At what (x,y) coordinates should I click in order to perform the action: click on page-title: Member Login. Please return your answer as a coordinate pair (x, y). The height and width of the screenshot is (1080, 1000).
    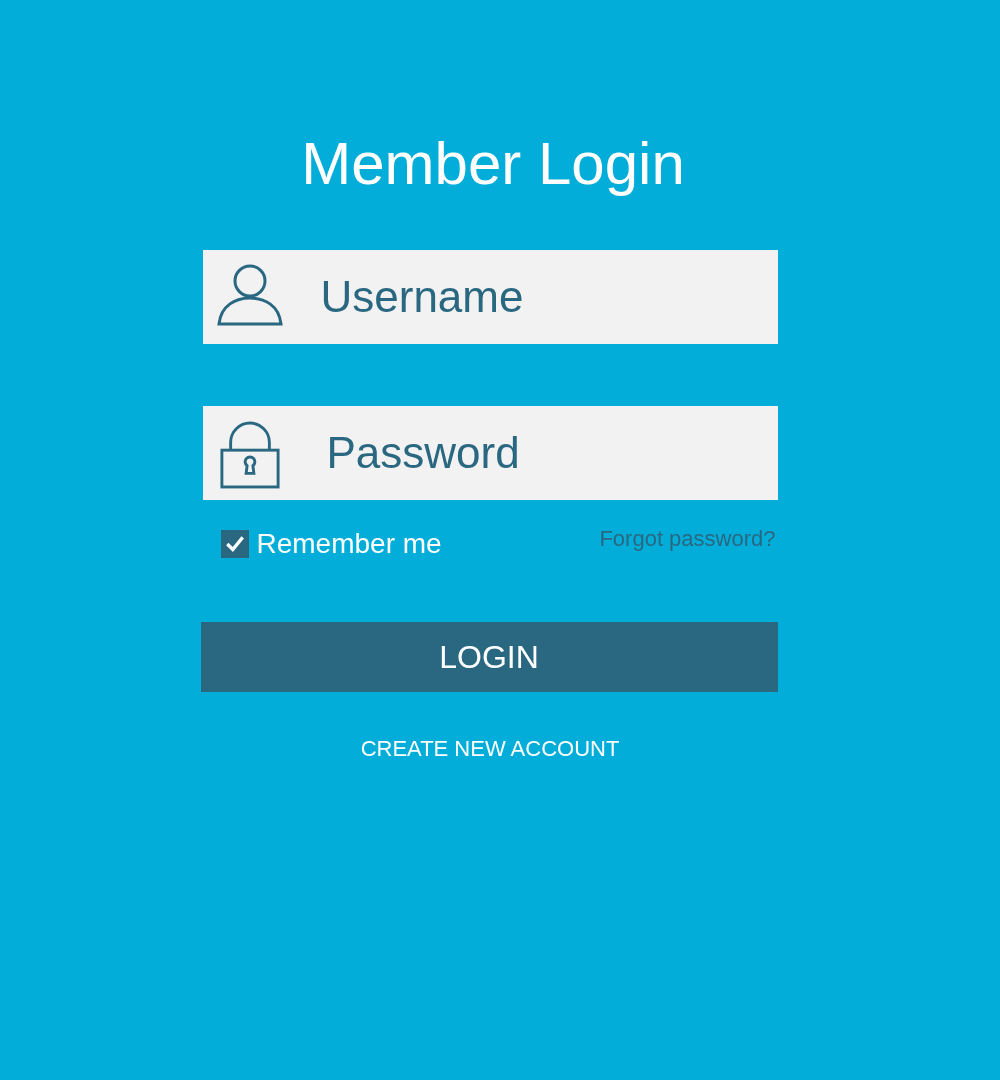
    Looking at the image, I should click on (493, 164).